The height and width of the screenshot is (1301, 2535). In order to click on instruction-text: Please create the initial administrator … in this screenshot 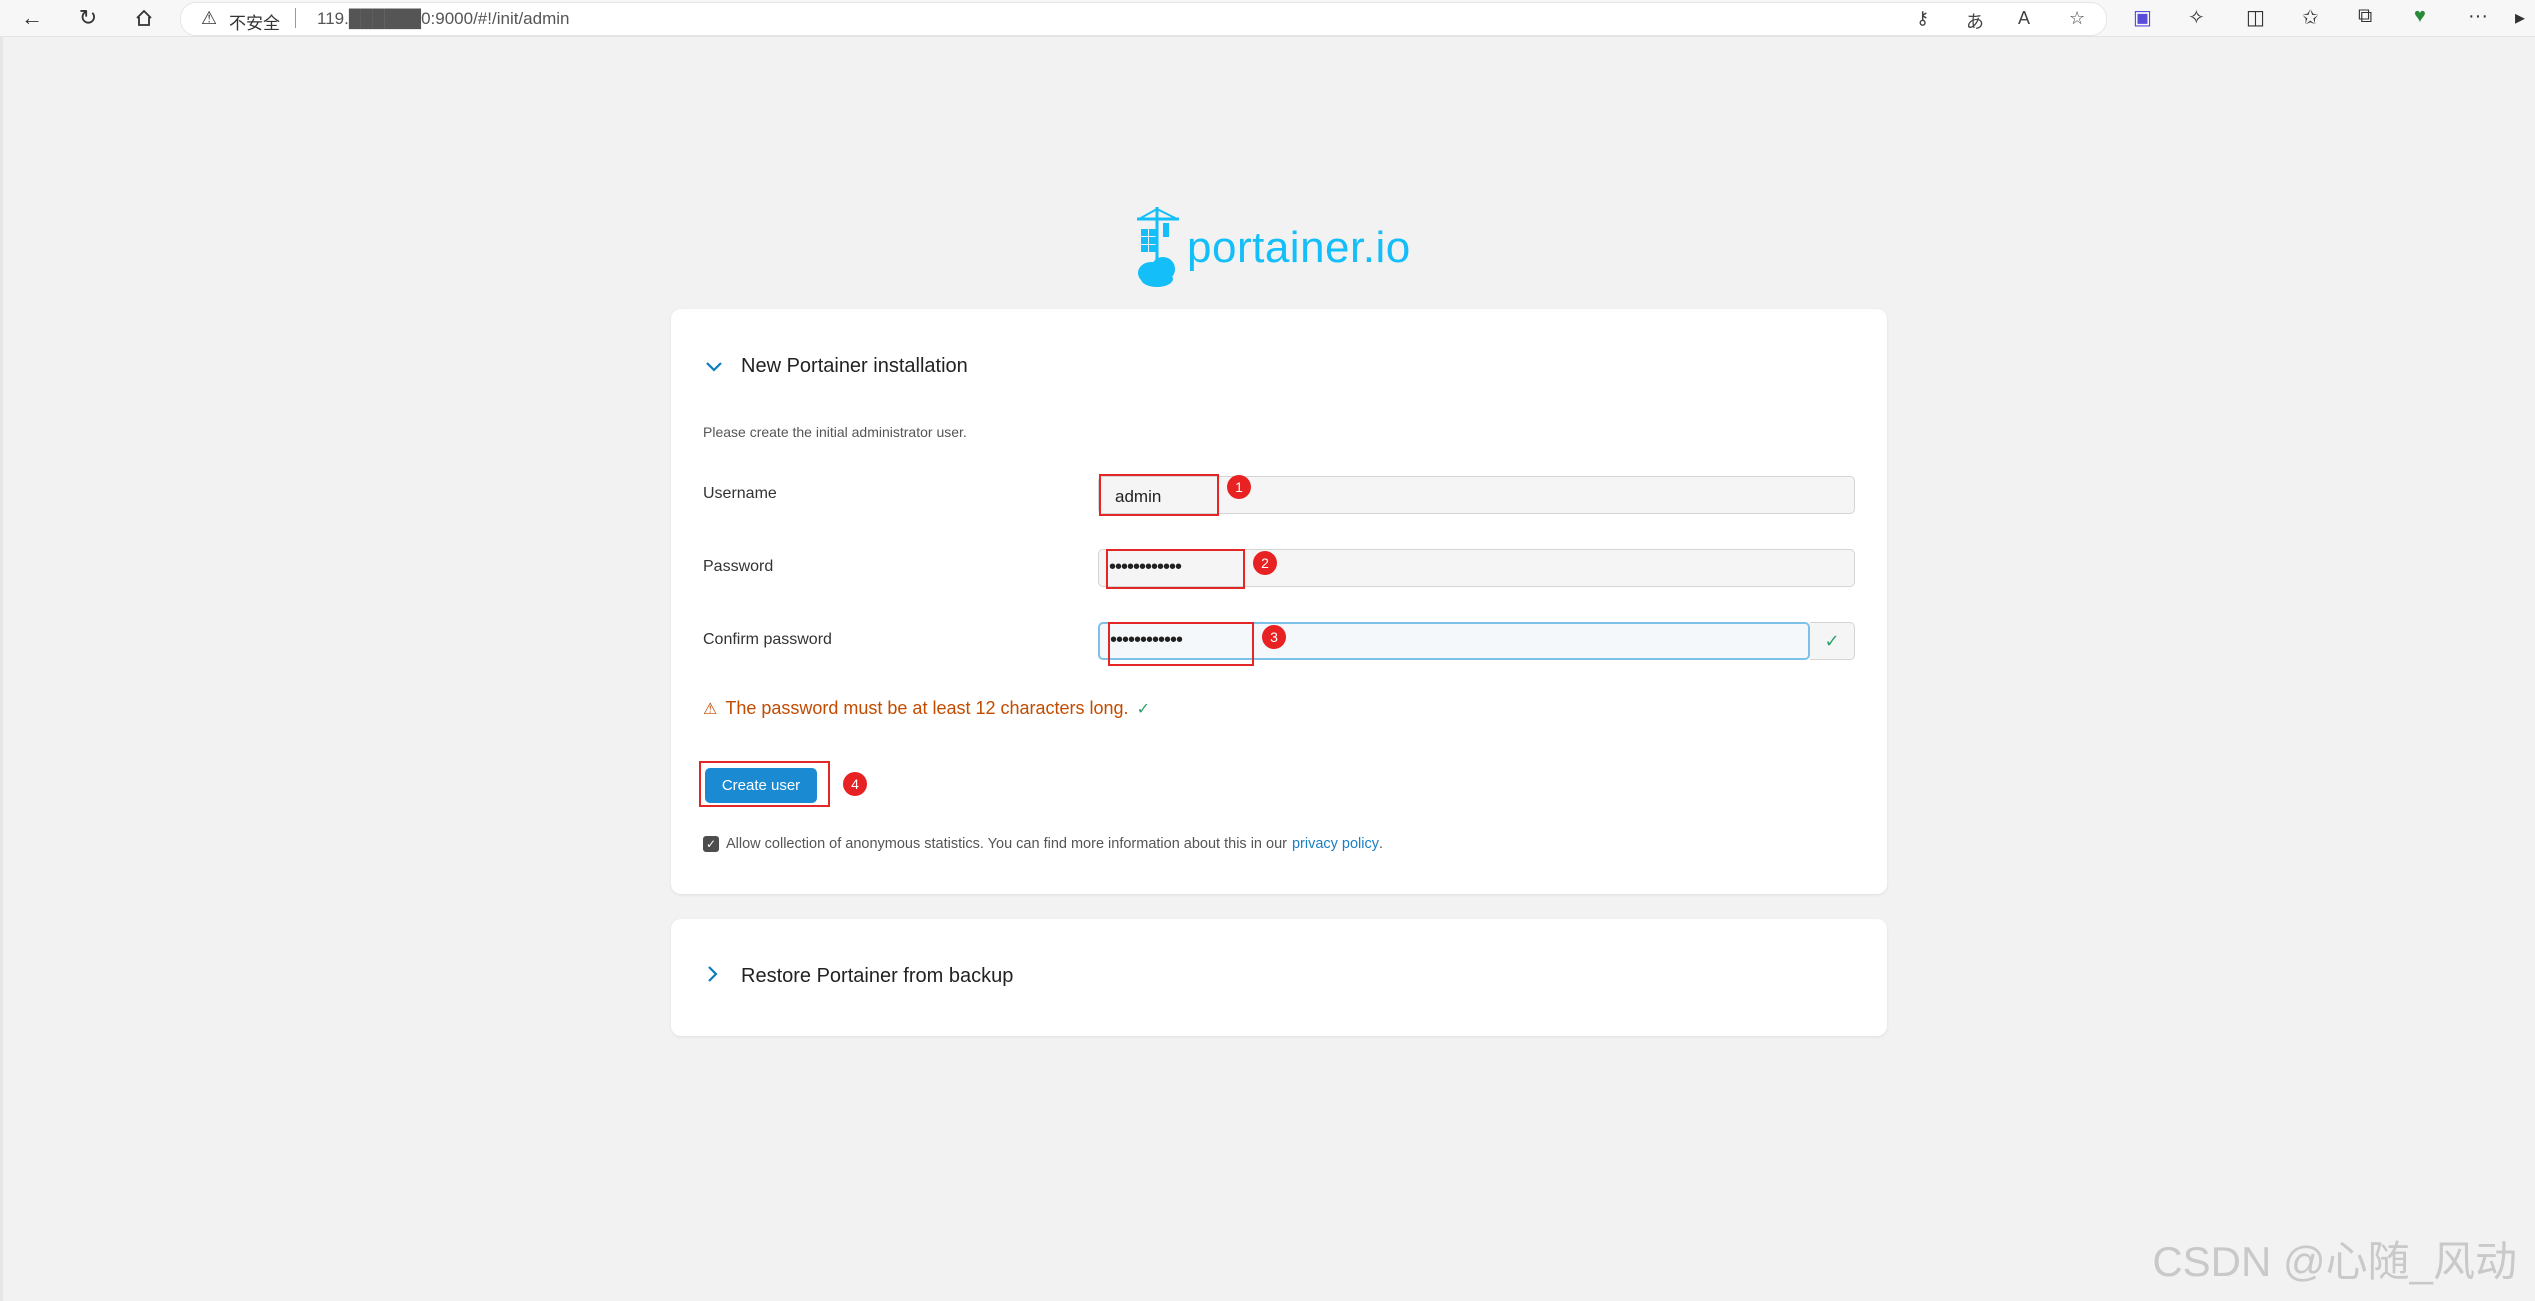, I will do `click(835, 432)`.